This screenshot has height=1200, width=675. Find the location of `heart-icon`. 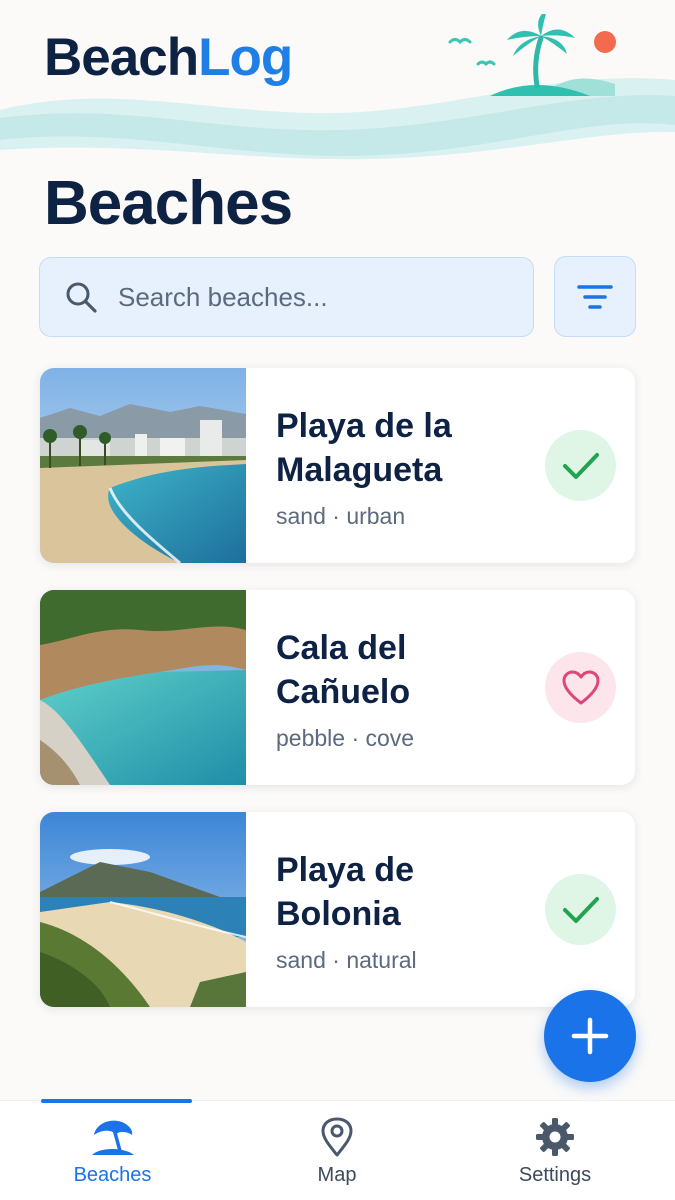

heart-icon is located at coordinates (580, 687).